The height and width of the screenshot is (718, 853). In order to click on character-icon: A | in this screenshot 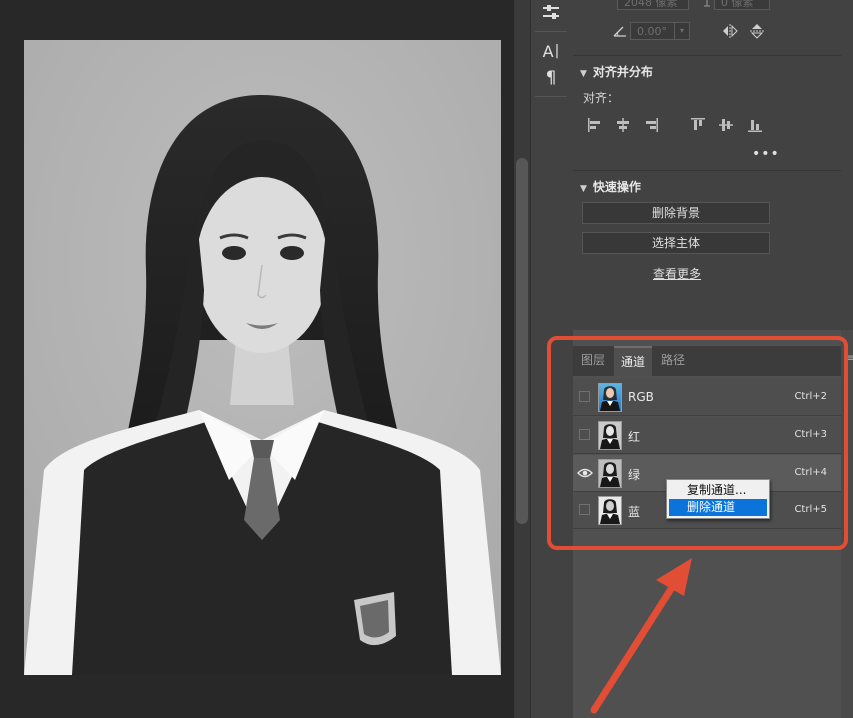, I will do `click(551, 51)`.